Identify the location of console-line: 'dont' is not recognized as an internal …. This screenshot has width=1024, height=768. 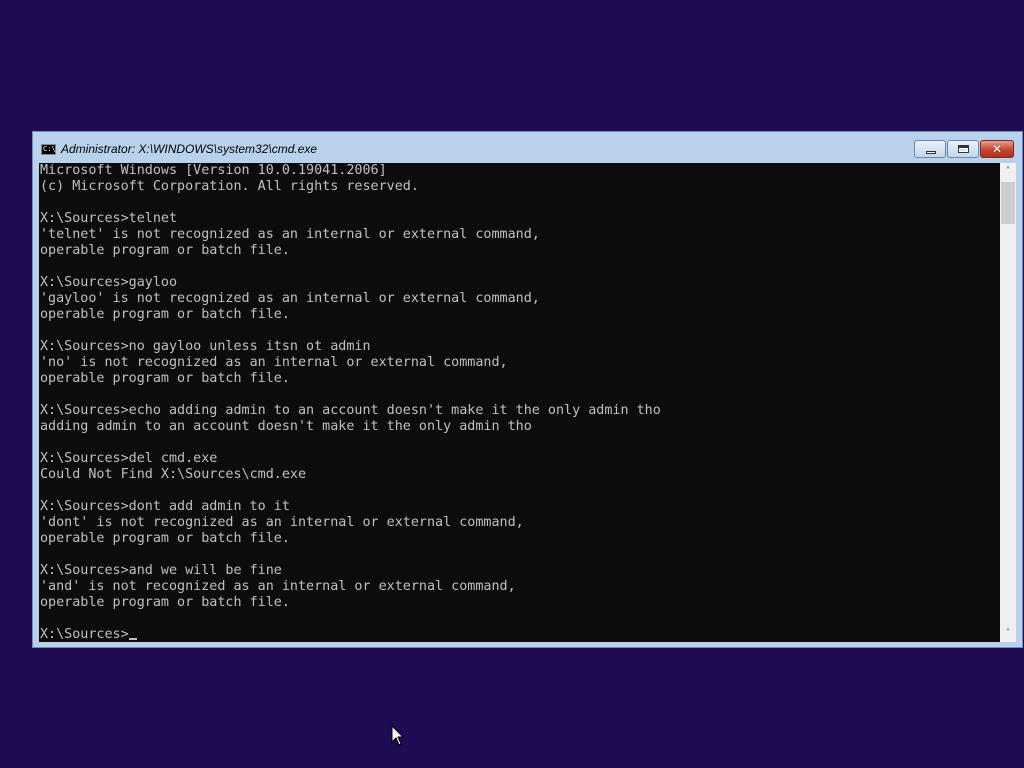
(282, 522).